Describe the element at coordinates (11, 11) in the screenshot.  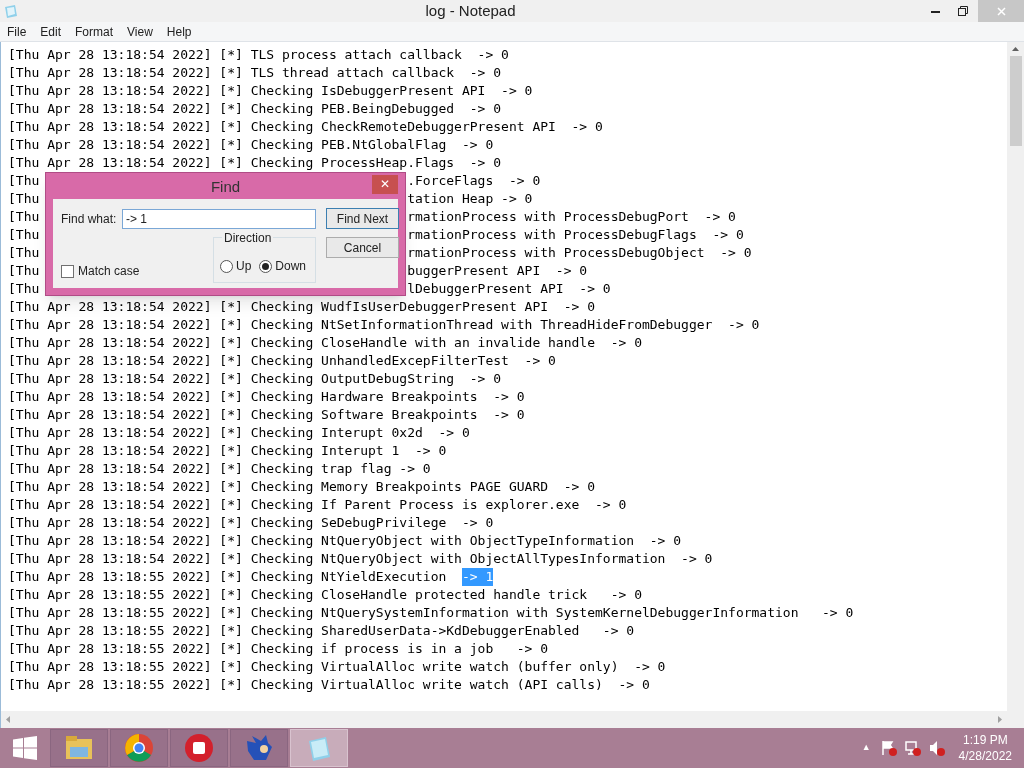
I see `notepad-icon` at that location.